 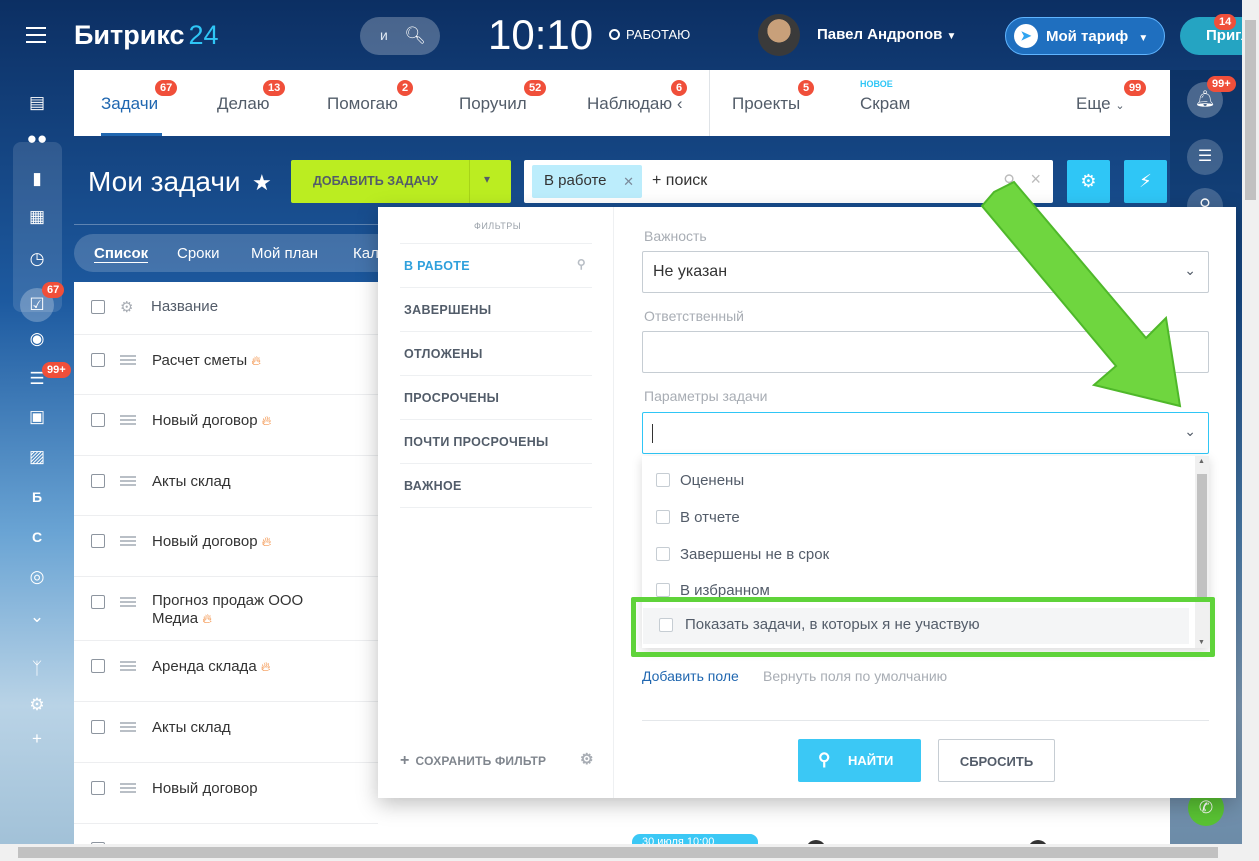 What do you see at coordinates (36, 35) in the screenshot?
I see `menu-icon` at bounding box center [36, 35].